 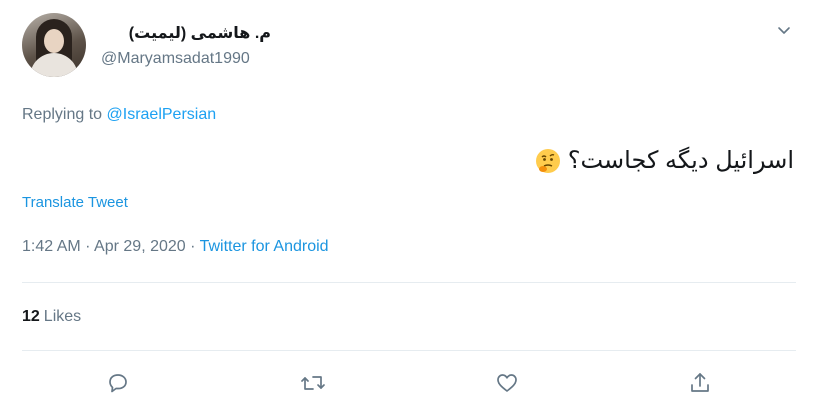 I want to click on replying-to: Replying to @IsraelPersian, so click(x=119, y=115).